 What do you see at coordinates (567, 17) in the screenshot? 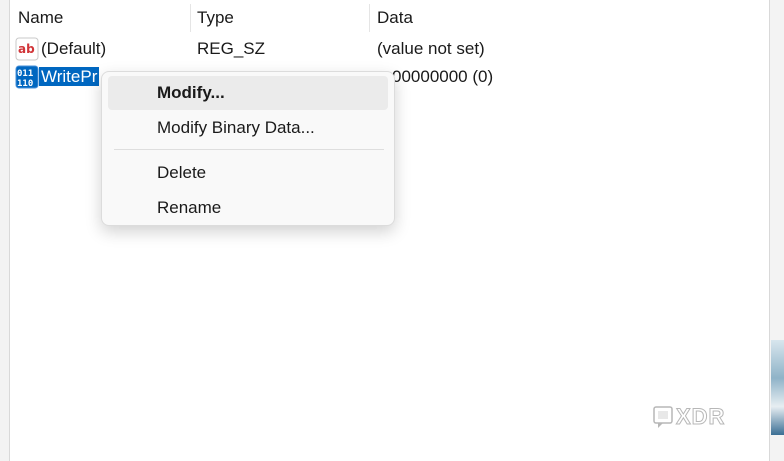
I see `column-header-data: Data` at bounding box center [567, 17].